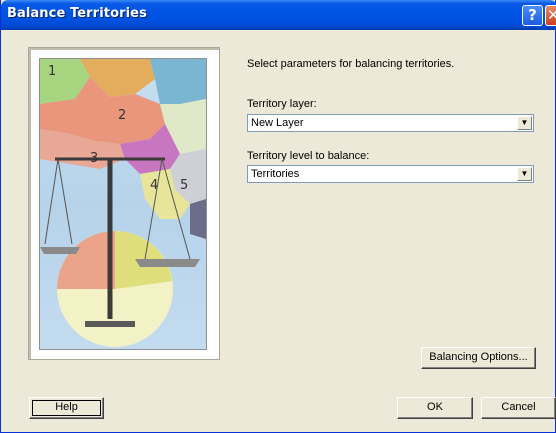 This screenshot has height=433, width=556. Describe the element at coordinates (94, 158) in the screenshot. I see `map-number: 3` at that location.